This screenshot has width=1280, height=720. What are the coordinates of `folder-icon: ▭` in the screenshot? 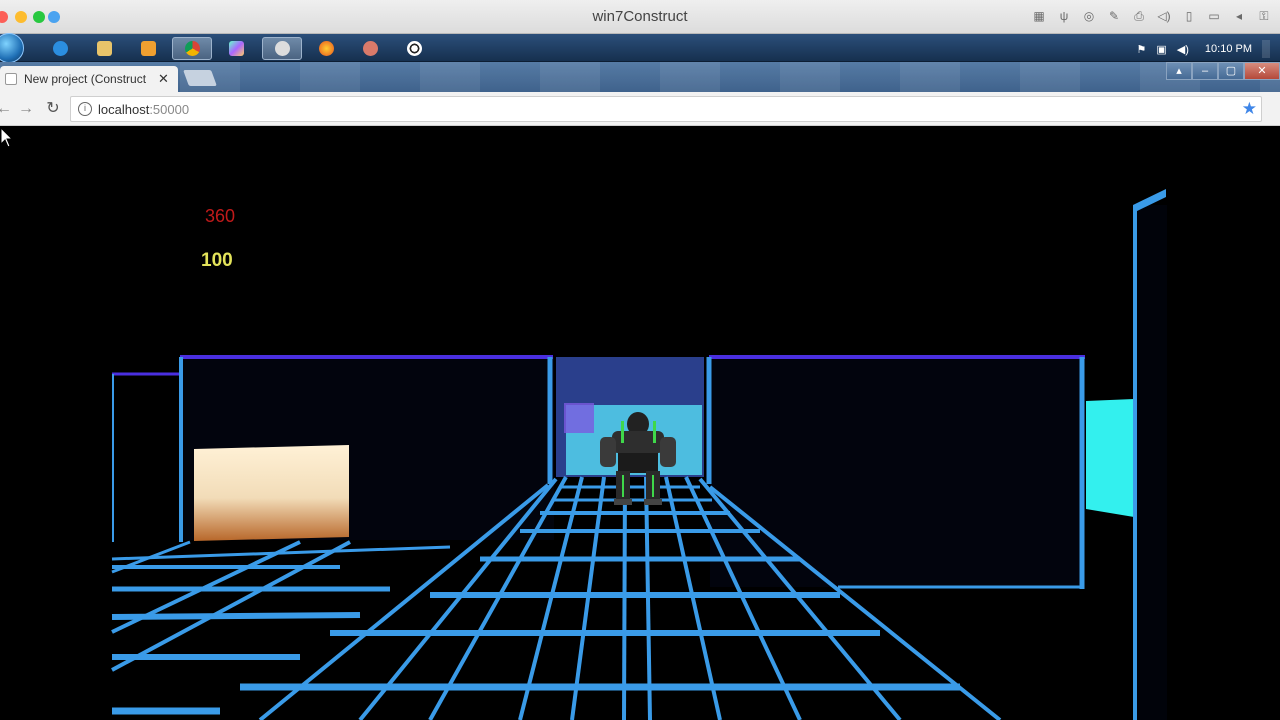 It's located at (1214, 16).